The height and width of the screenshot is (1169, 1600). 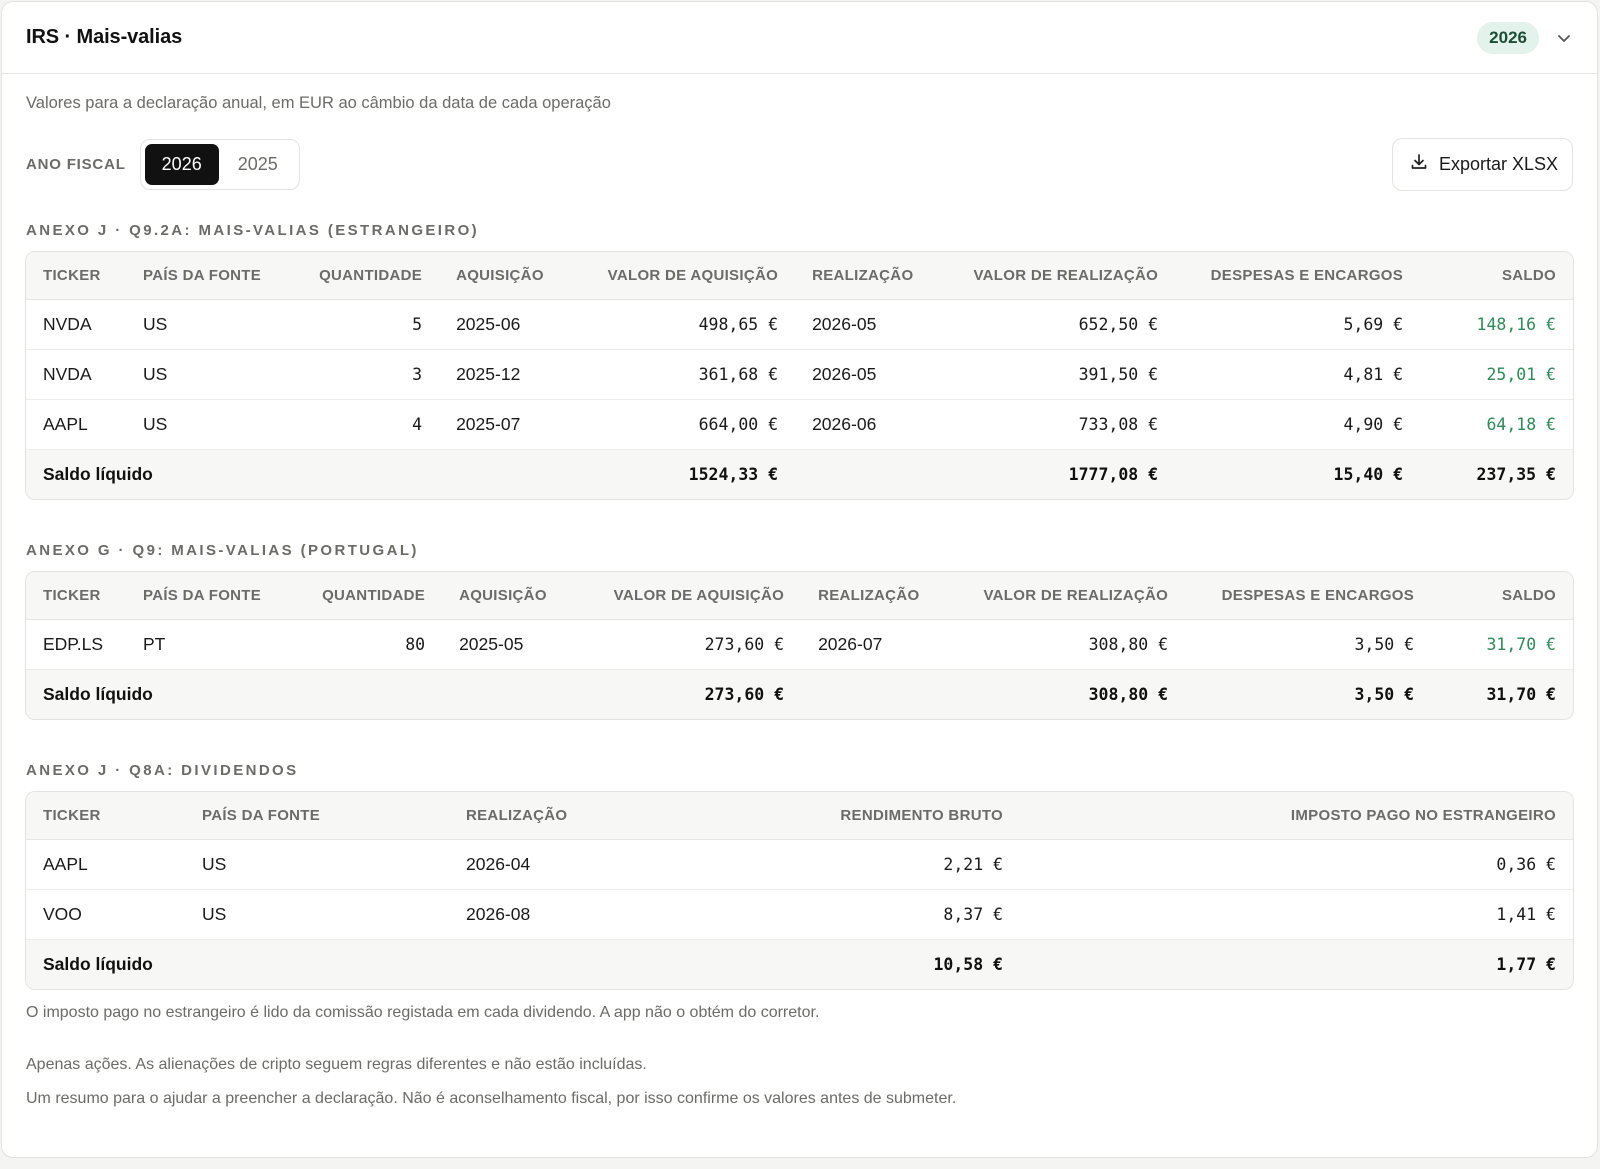 I want to click on expenses-cell: 5,69 €, so click(x=1298, y=324).